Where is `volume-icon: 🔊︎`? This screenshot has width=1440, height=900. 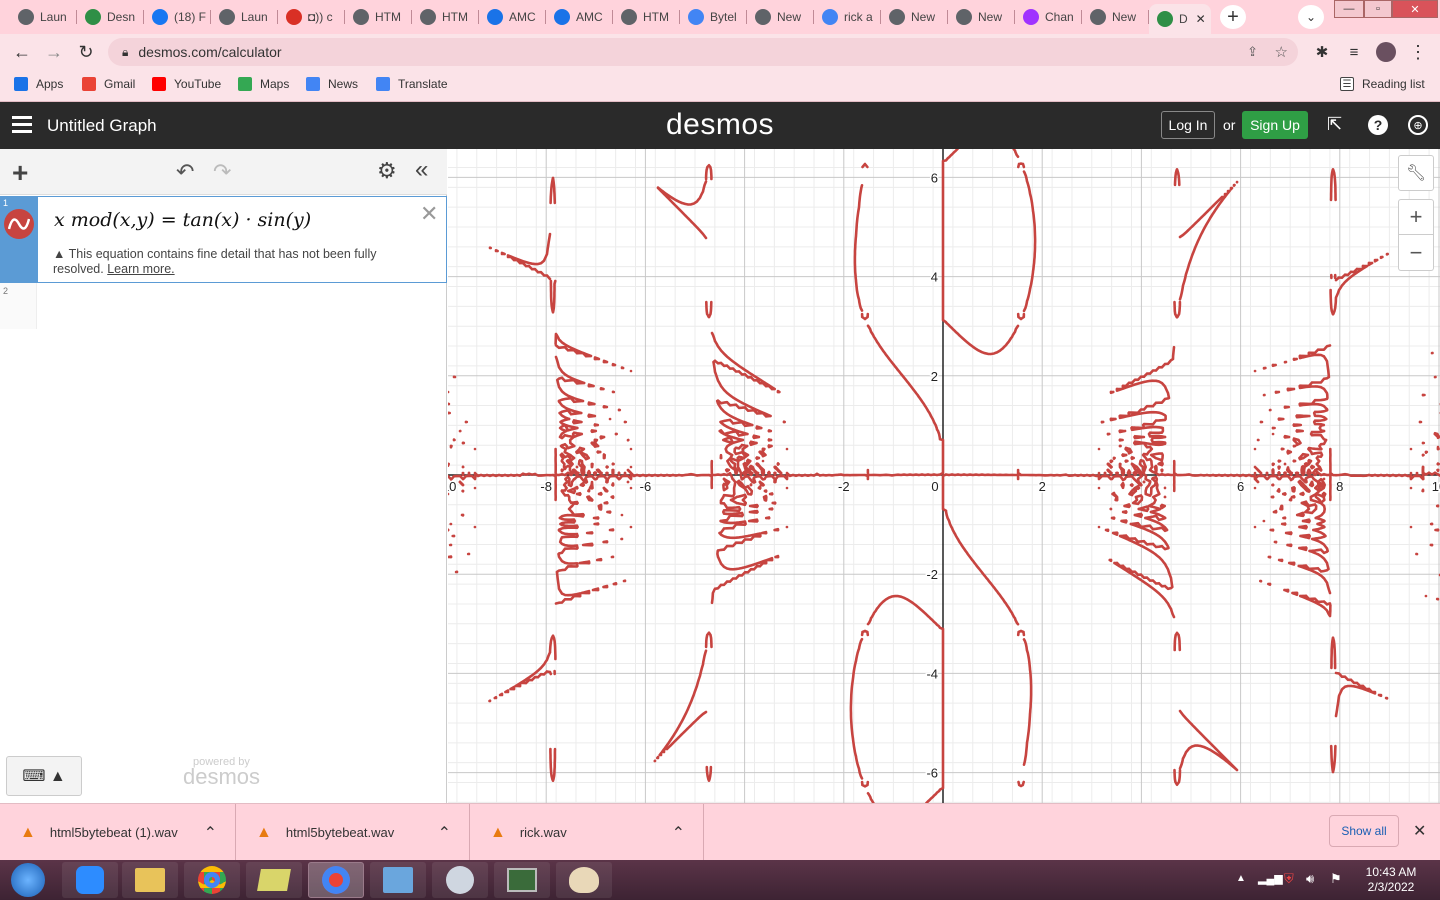 volume-icon: 🔊︎ is located at coordinates (1310, 879).